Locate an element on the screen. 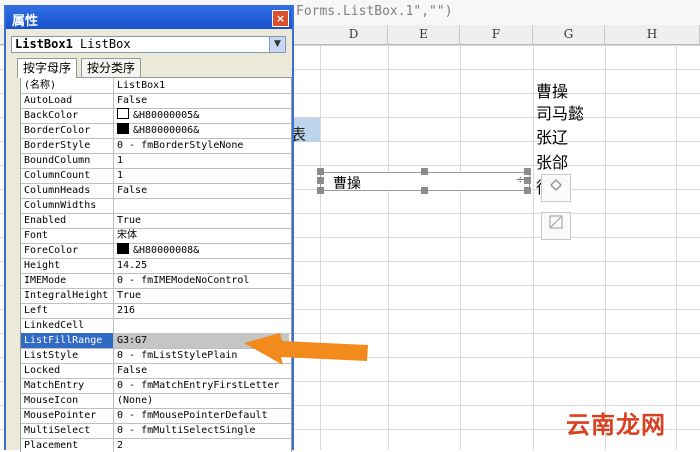  tab-alphabetic: 按字母序 is located at coordinates (47, 68).